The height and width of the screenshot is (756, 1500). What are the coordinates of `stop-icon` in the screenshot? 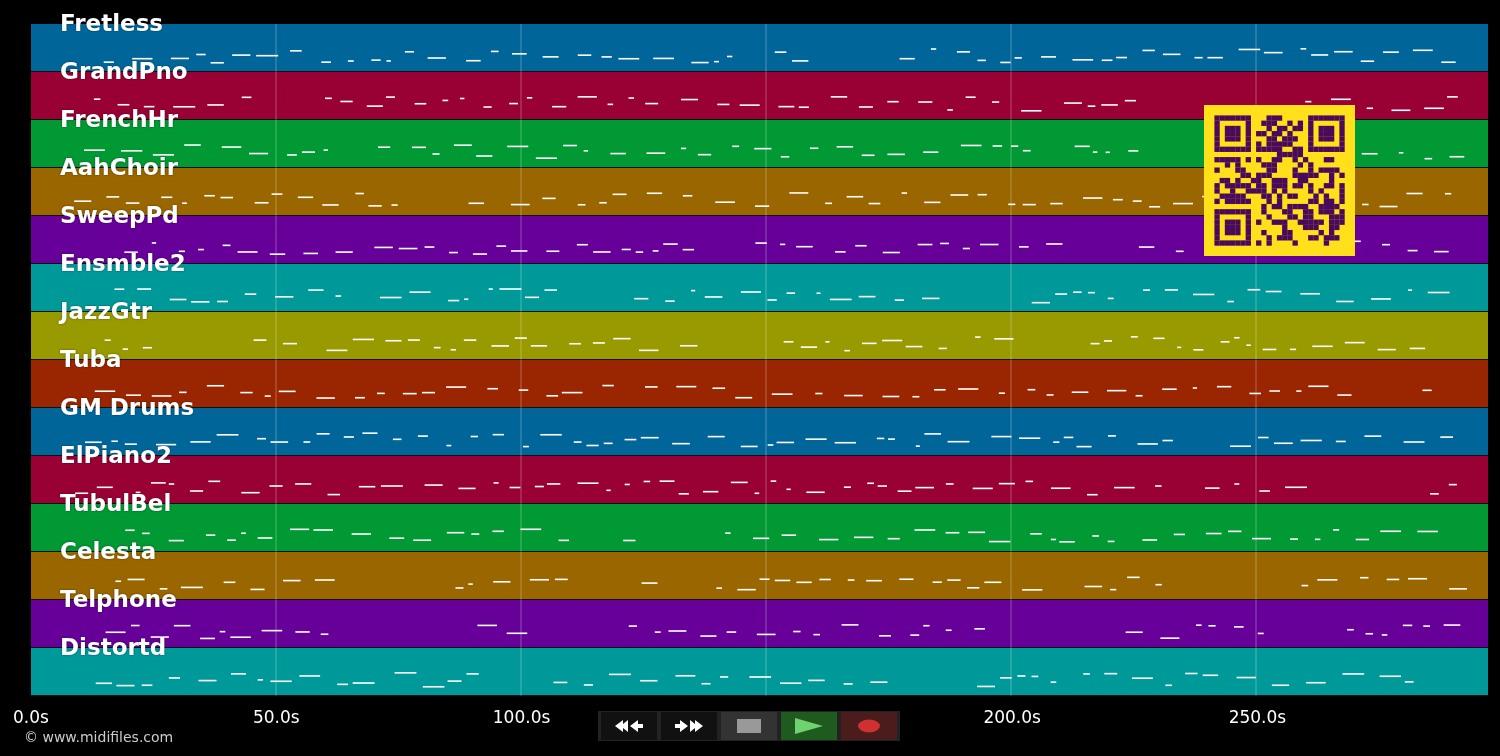 It's located at (749, 726).